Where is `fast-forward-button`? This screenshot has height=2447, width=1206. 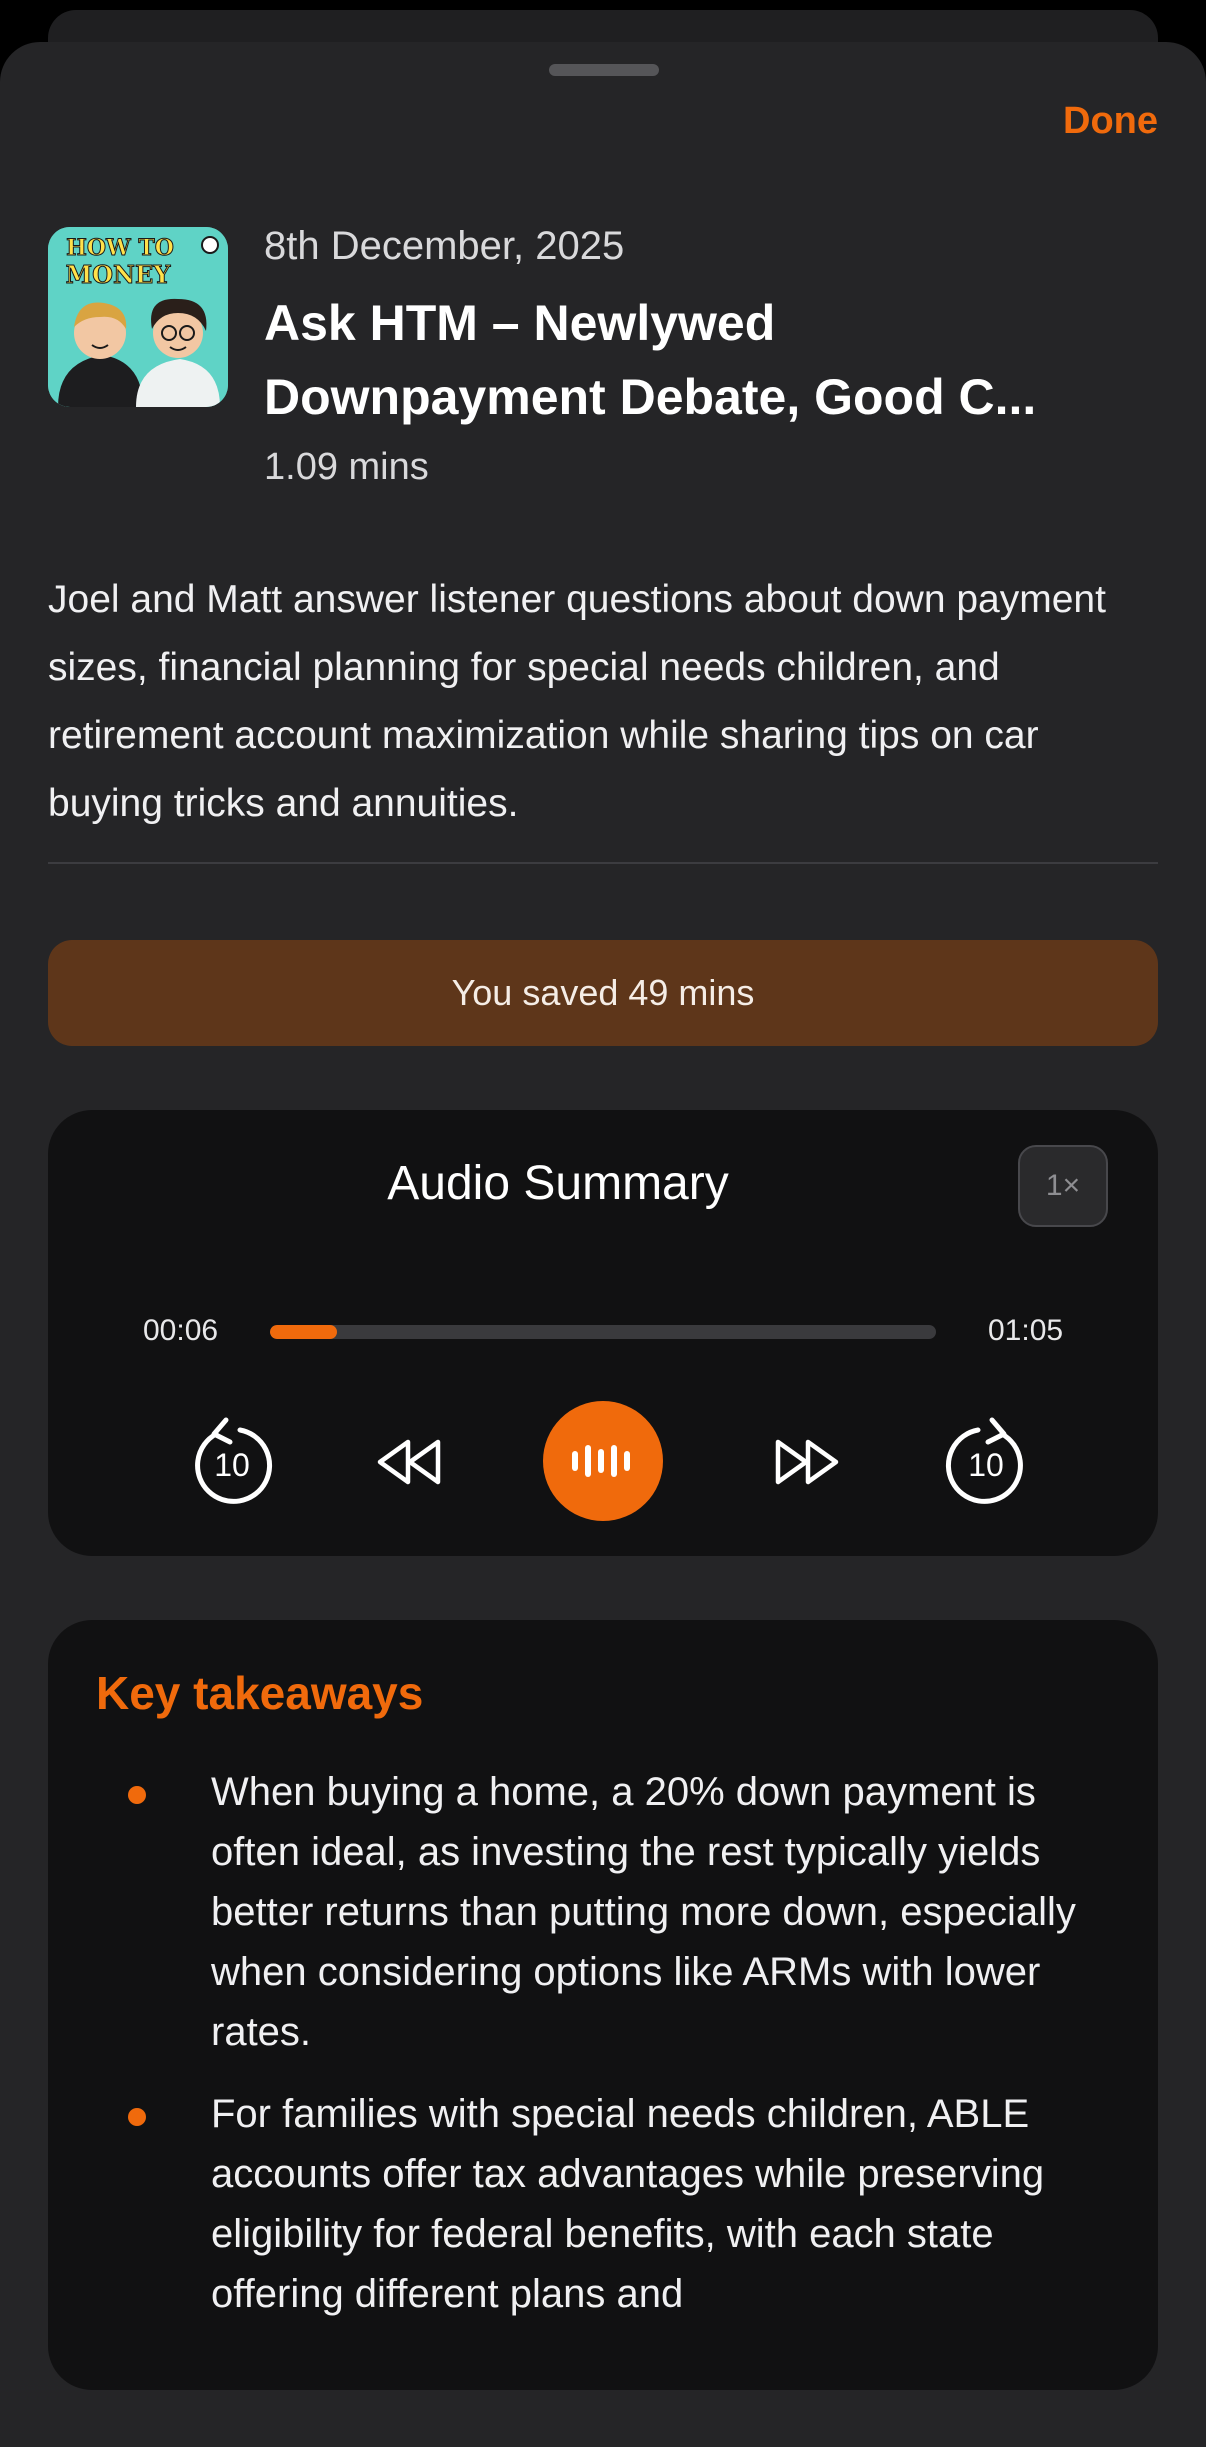
fast-forward-button is located at coordinates (808, 1462).